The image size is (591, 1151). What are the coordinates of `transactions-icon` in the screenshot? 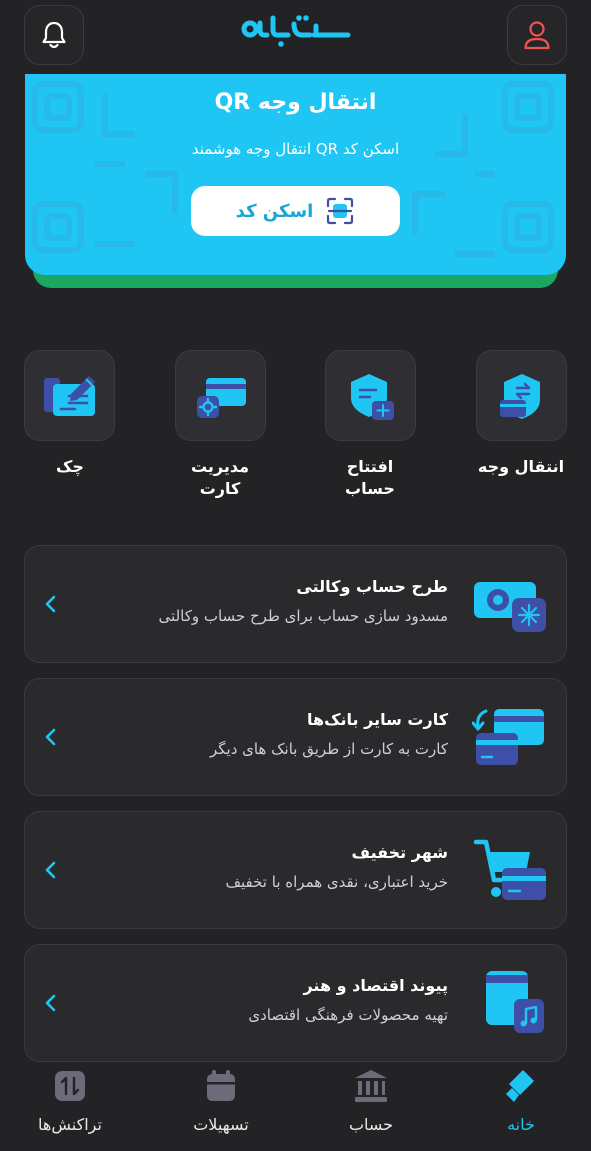 It's located at (70, 1086).